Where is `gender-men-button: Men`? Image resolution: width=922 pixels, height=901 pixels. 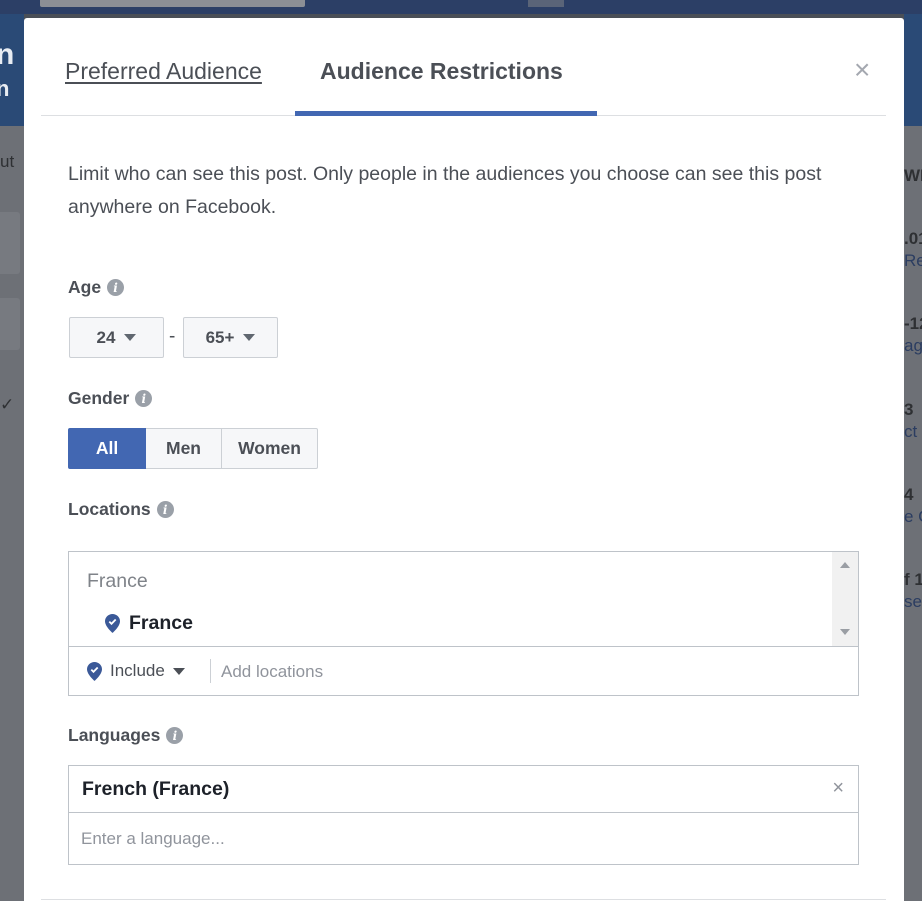
gender-men-button: Men is located at coordinates (184, 448).